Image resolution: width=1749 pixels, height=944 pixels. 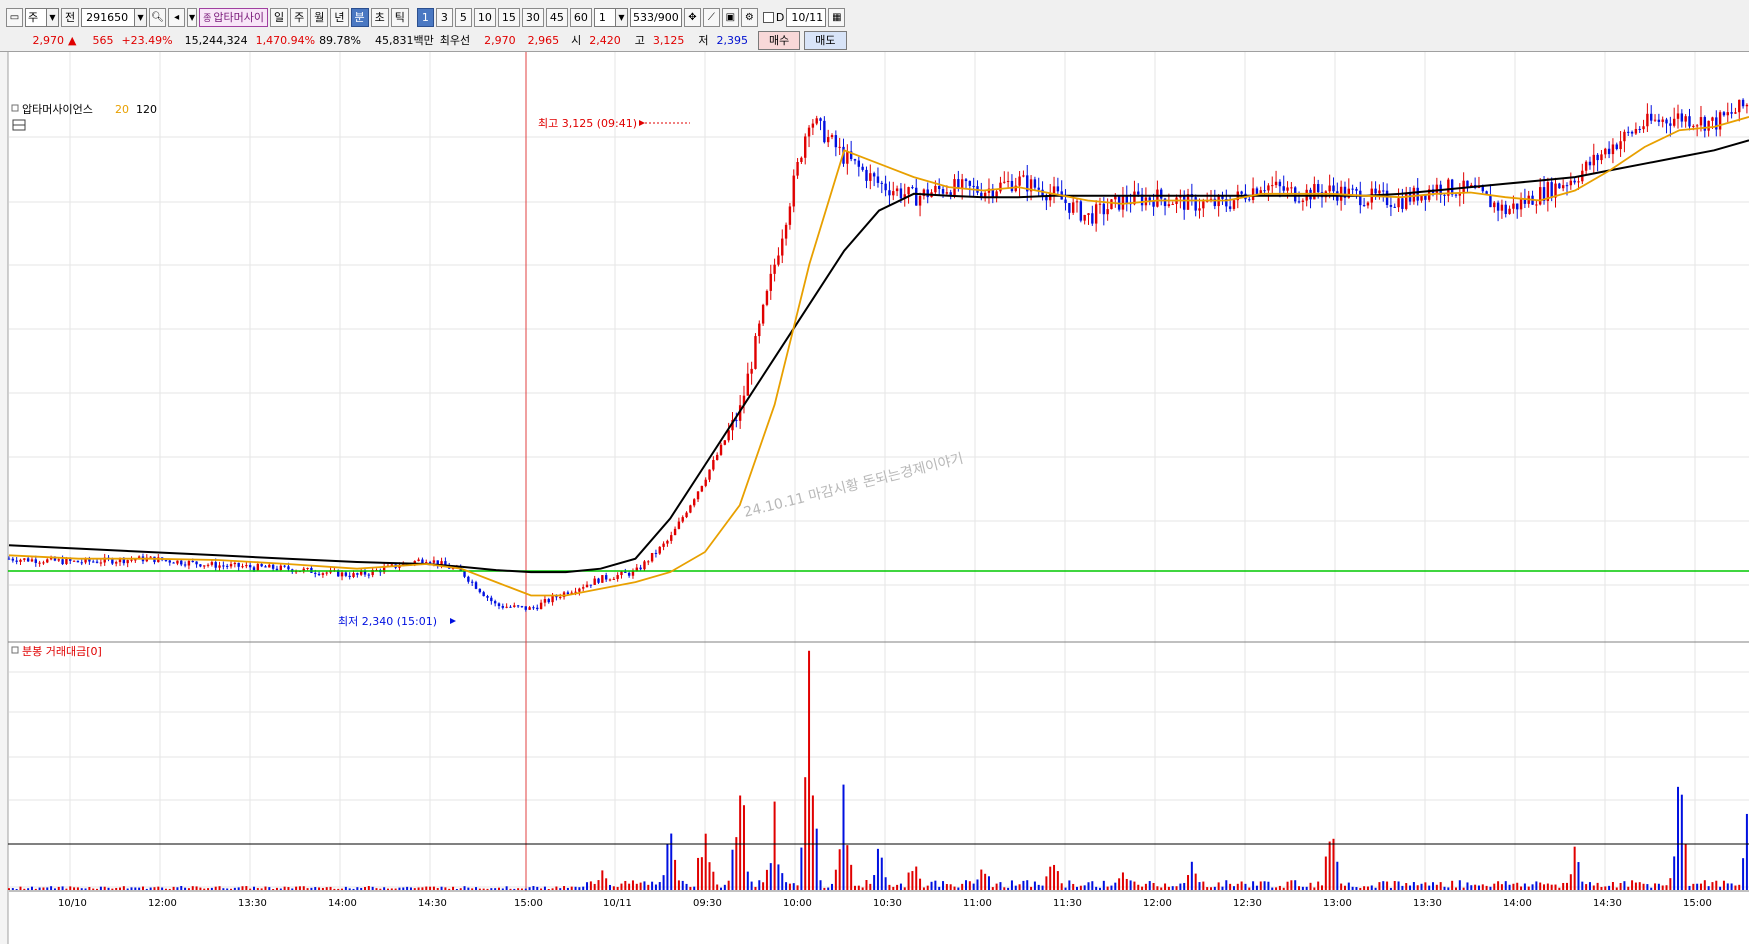 I want to click on period-year: 년, so click(x=339, y=17).